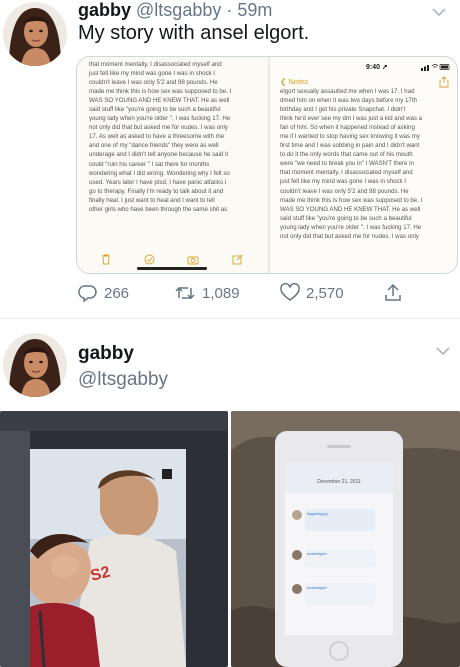 Image resolution: width=460 pixels, height=667 pixels. I want to click on reply-count: 266, so click(117, 293).